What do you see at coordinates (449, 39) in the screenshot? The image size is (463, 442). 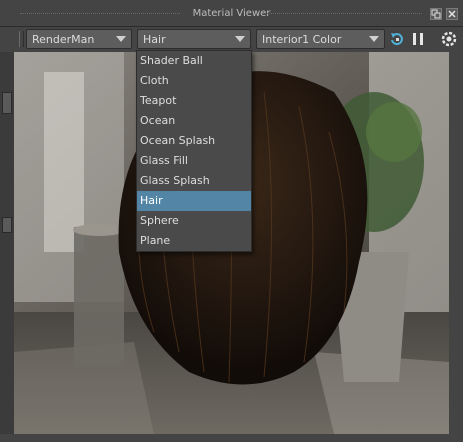 I see `settings-icon` at bounding box center [449, 39].